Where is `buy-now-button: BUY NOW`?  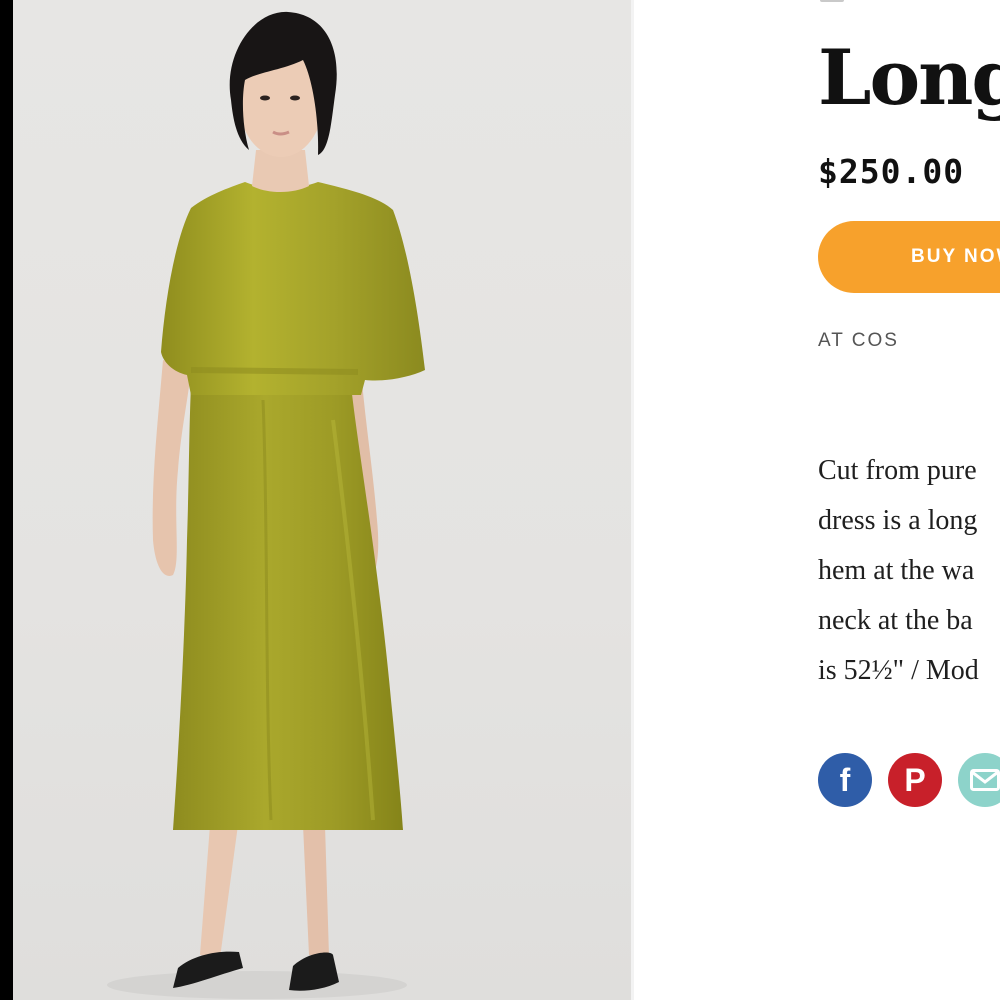
buy-now-button: BUY NOW is located at coordinates (909, 257).